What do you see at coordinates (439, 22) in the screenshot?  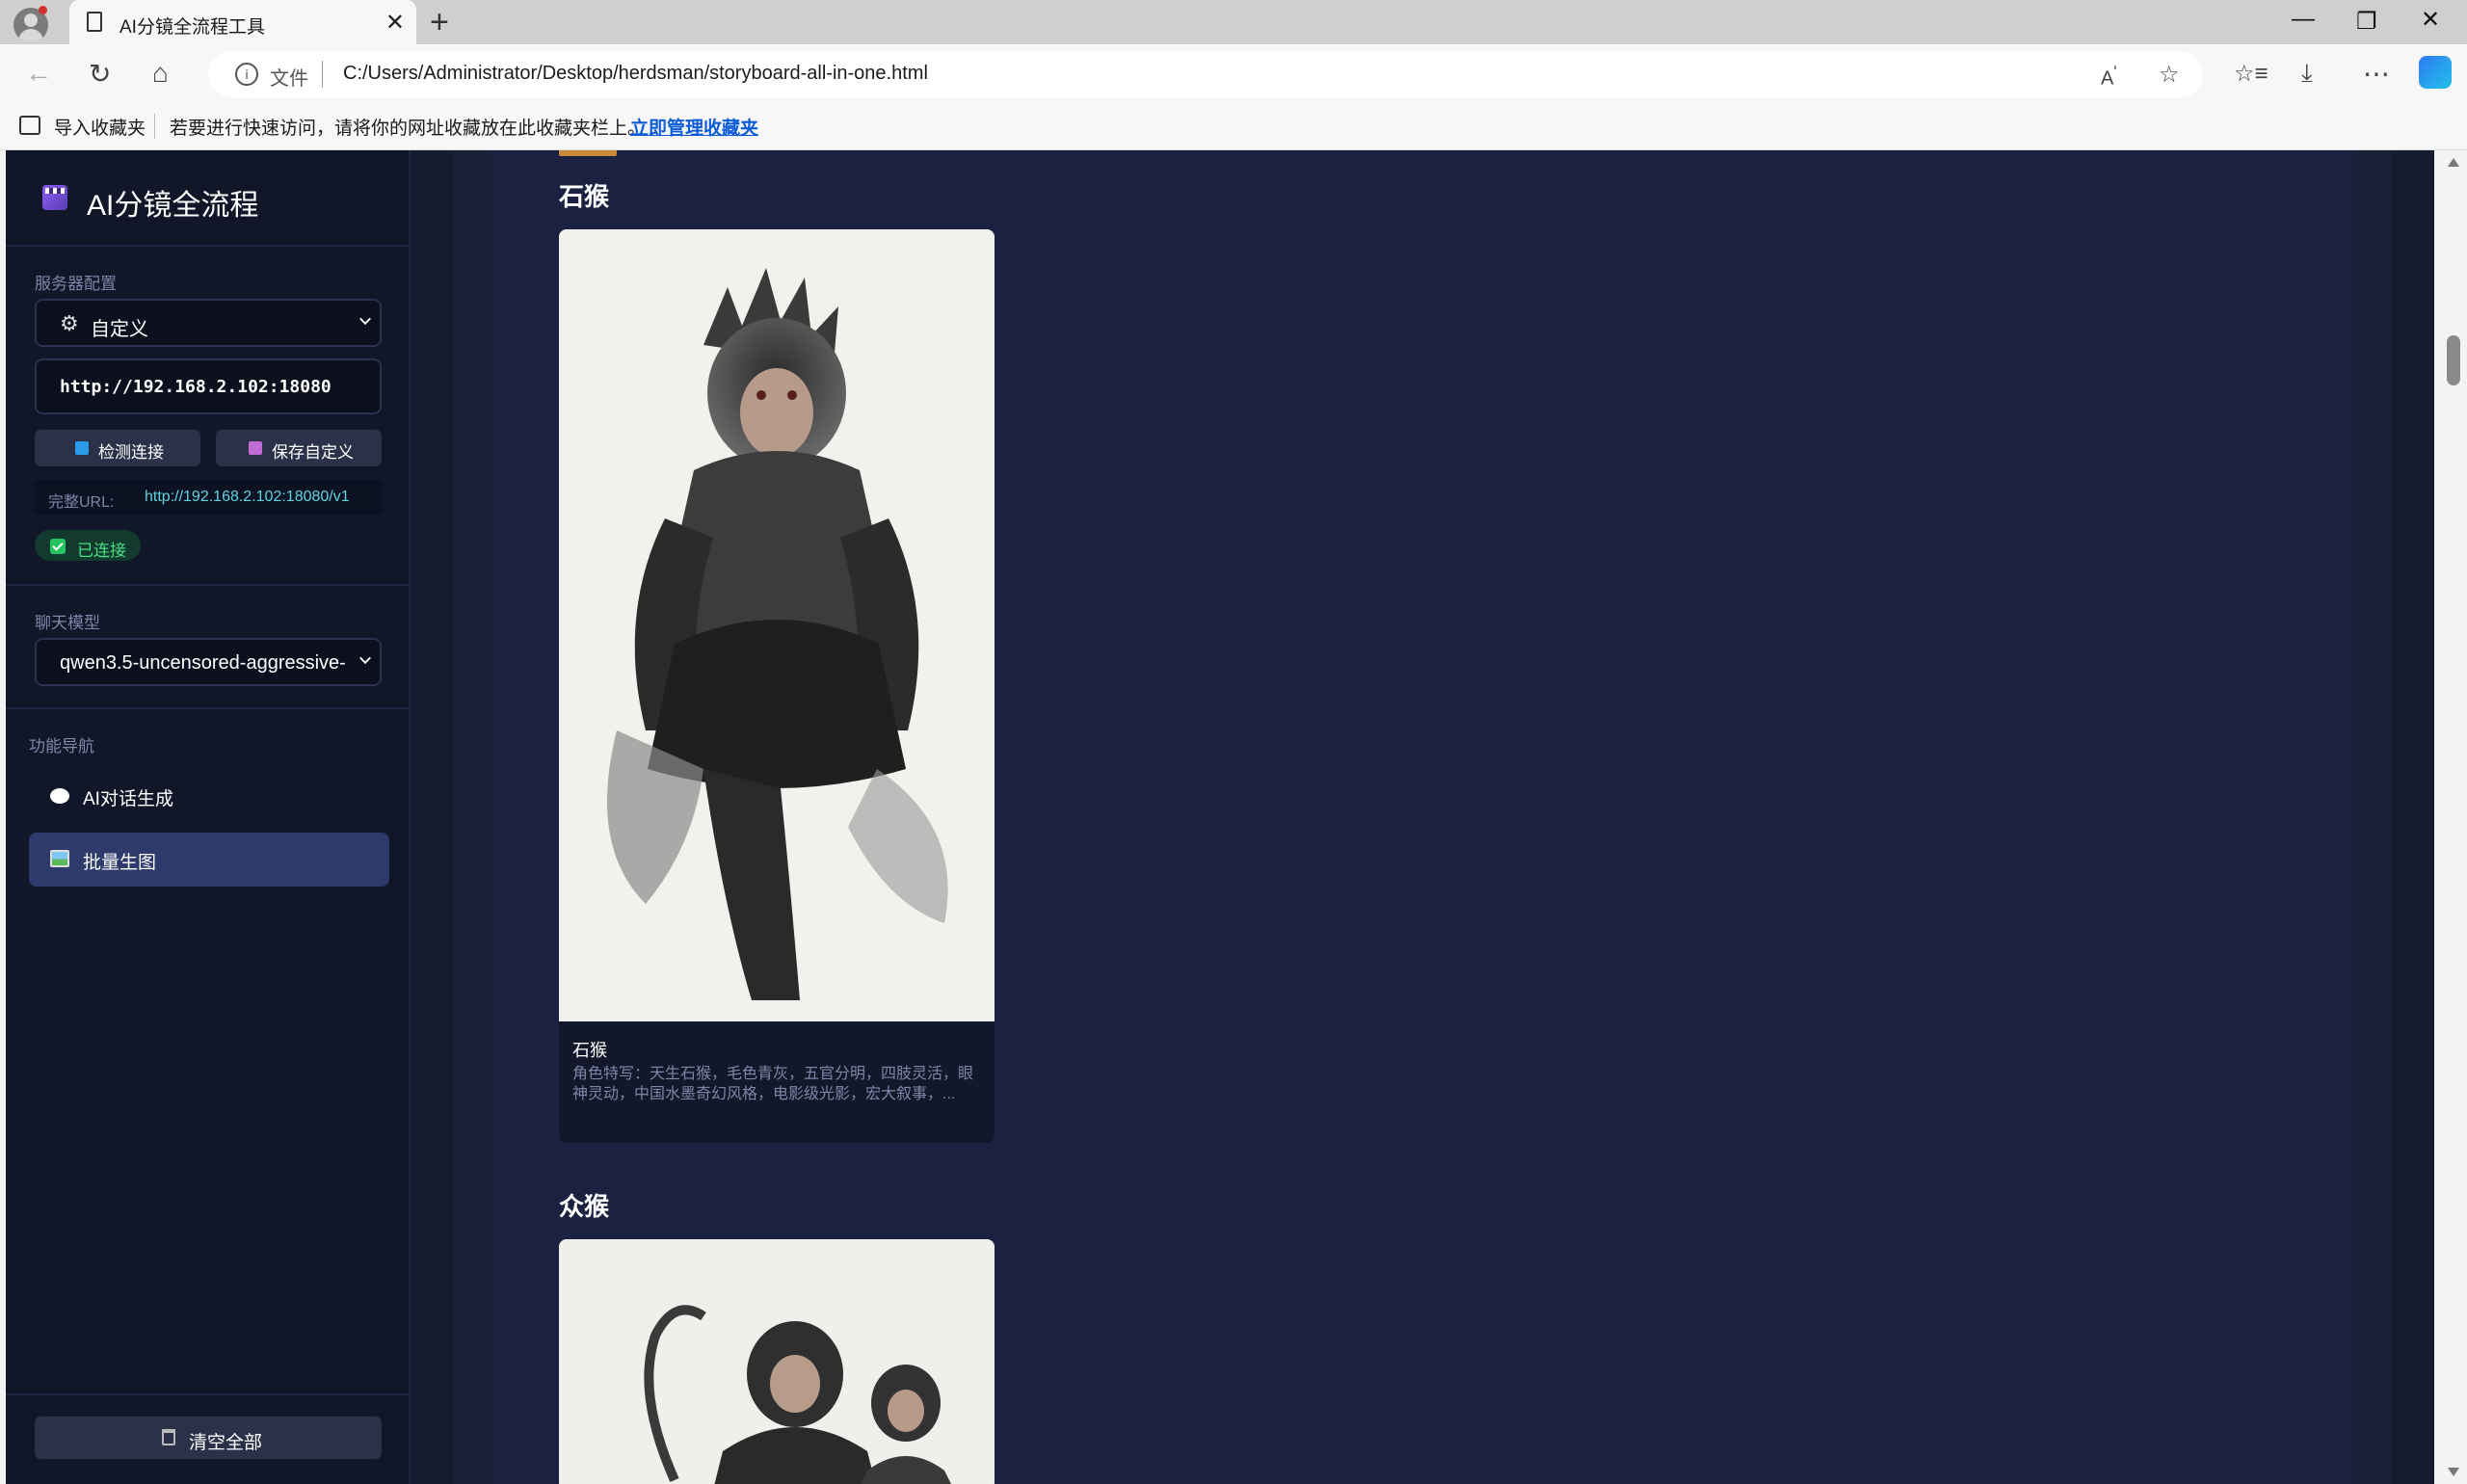 I see `new-tab-icon: +` at bounding box center [439, 22].